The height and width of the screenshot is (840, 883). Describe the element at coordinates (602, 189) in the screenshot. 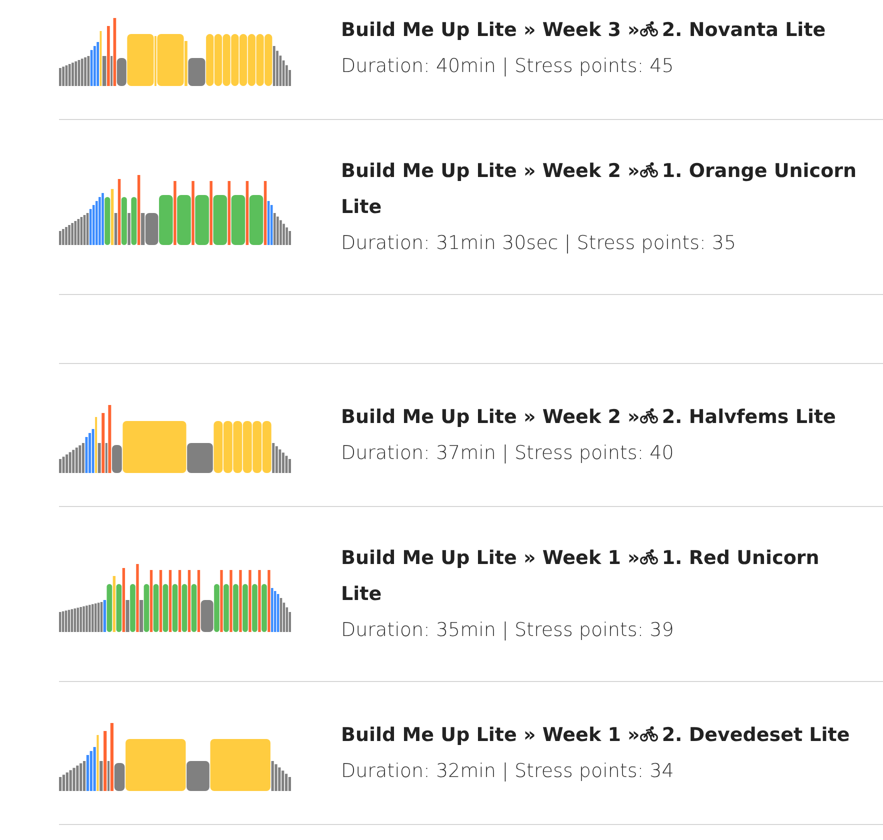

I see `workout-title: Build Me Up Lite » Week 2 » 1. Orange Unicorn Lite` at that location.